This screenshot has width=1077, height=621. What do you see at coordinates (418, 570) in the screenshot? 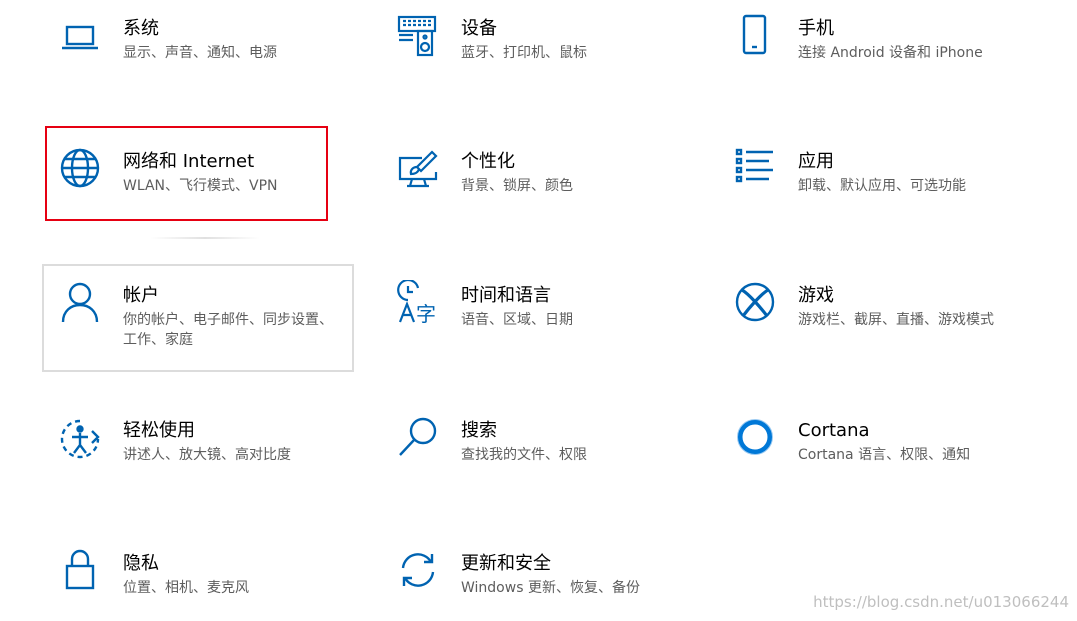
I see `refresh-icon` at bounding box center [418, 570].